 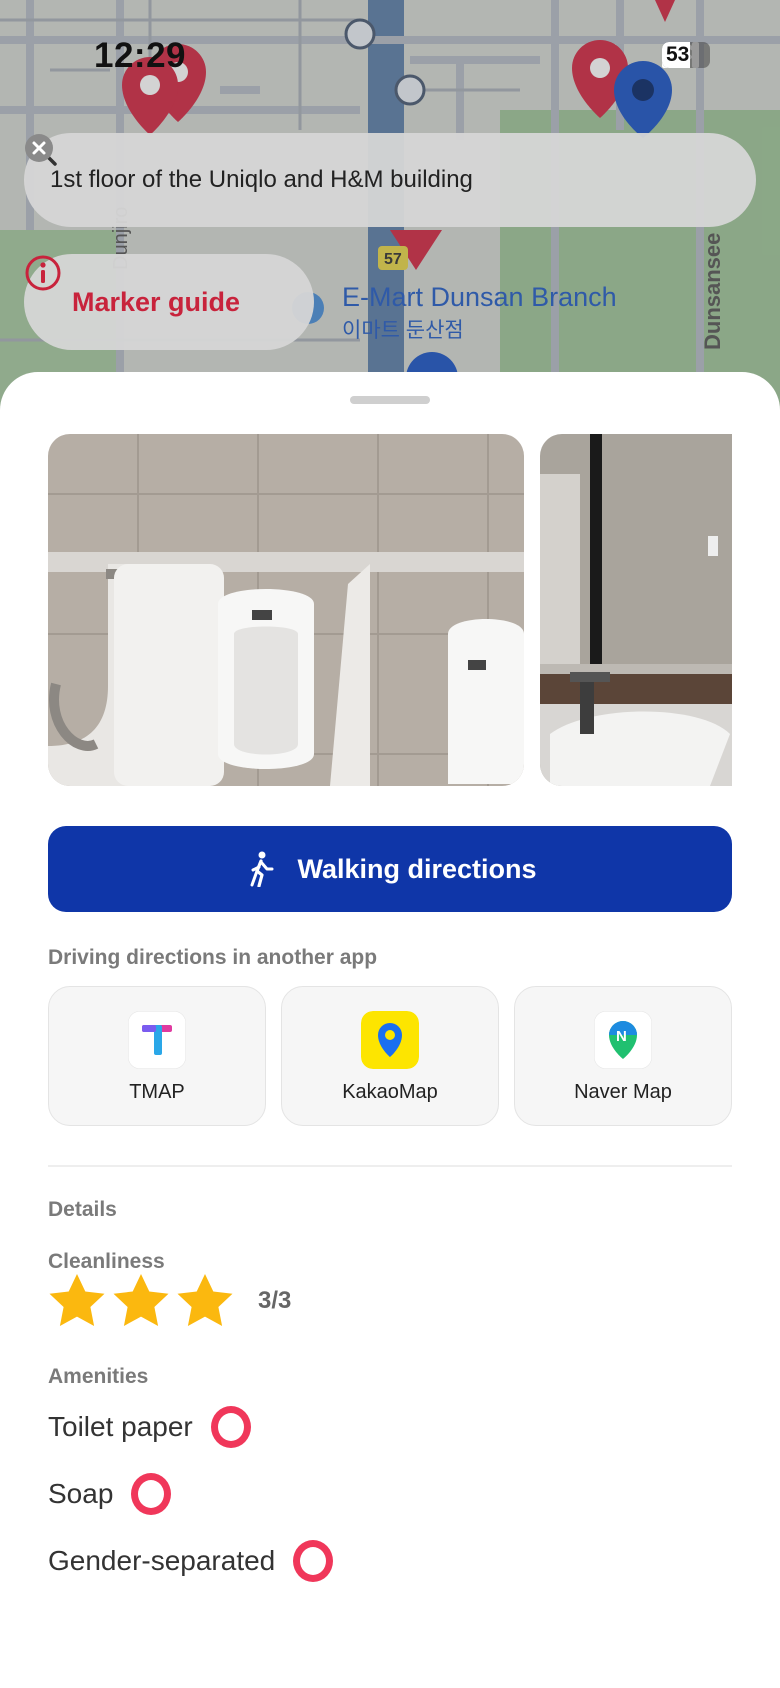 I want to click on app-name: Naver Map, so click(x=623, y=1092).